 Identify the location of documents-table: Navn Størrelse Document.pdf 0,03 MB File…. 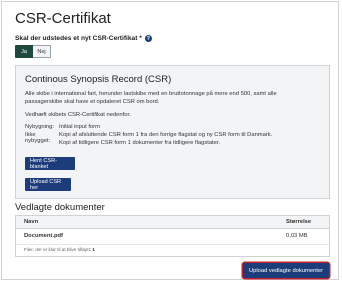
(172, 236).